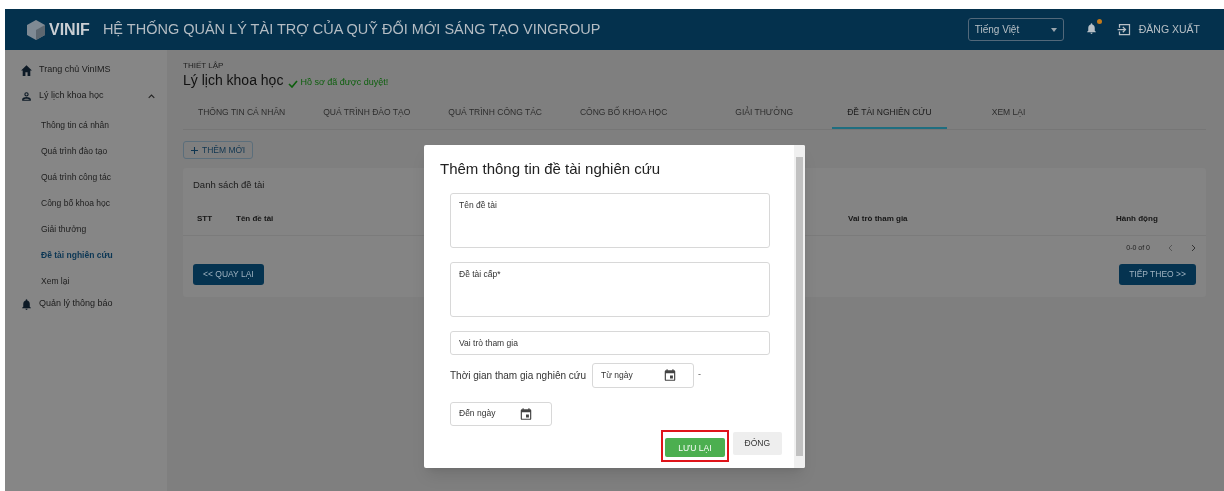 The width and height of the screenshot is (1224, 491). I want to click on sidebar-item: Trang chủ VinIMS, so click(93, 70).